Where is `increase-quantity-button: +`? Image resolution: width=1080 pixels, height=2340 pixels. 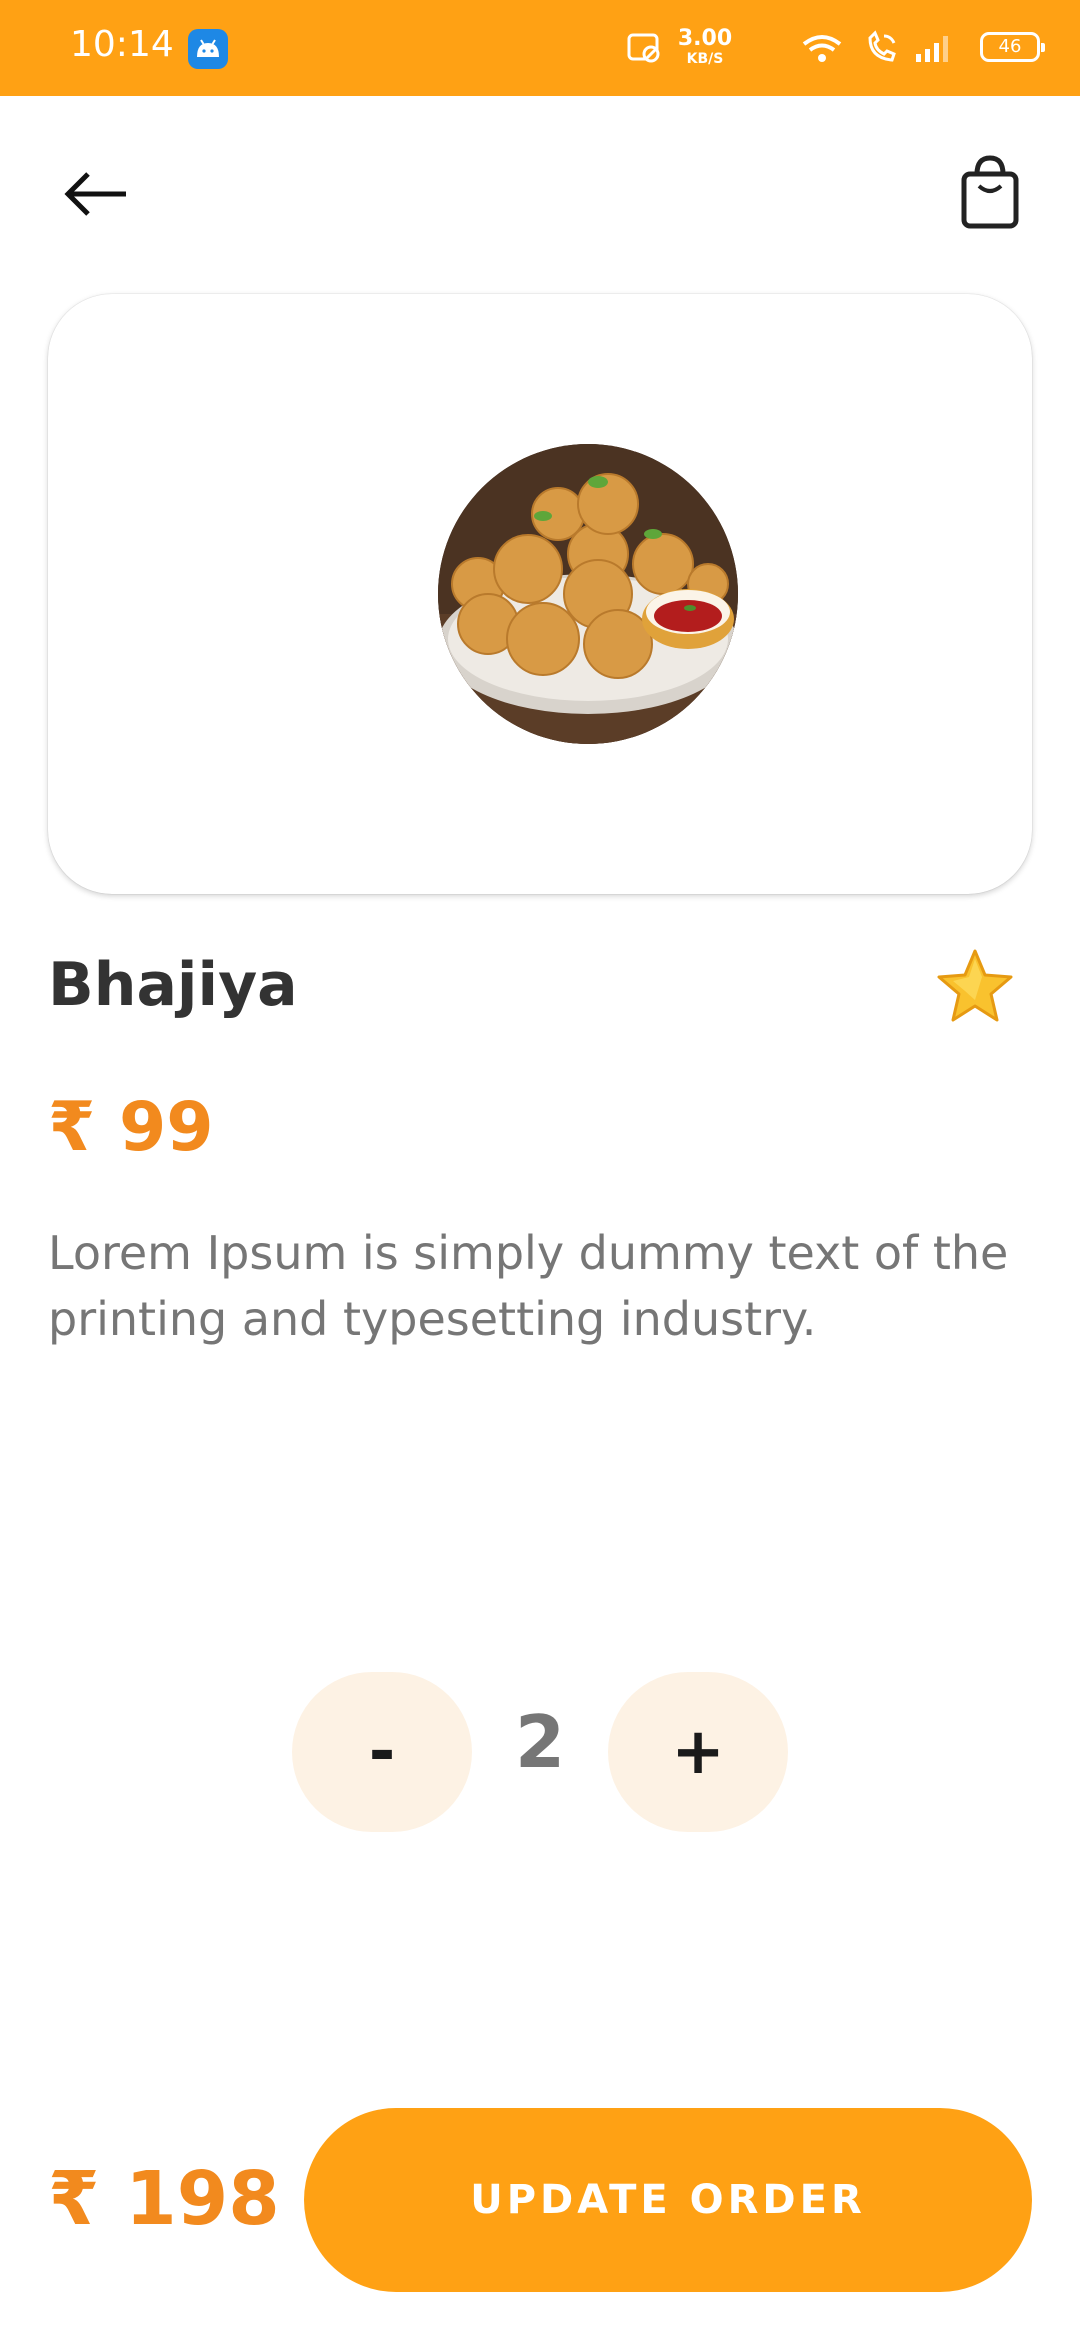 increase-quantity-button: + is located at coordinates (698, 1752).